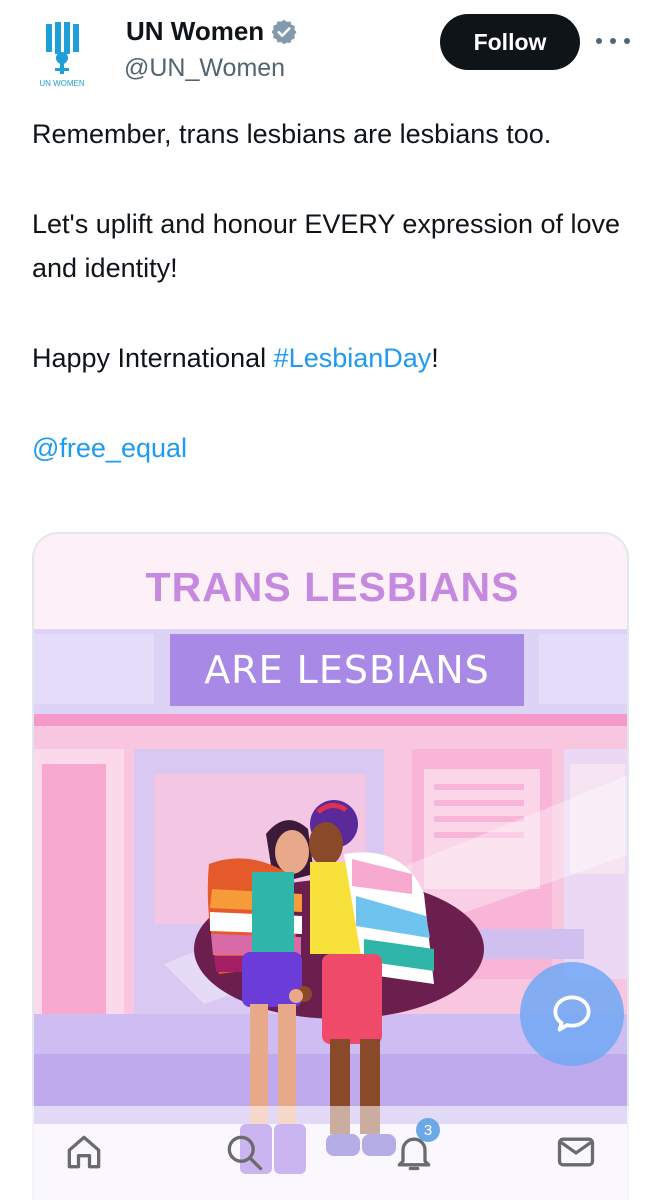 This screenshot has width=659, height=1200. What do you see at coordinates (428, 1130) in the screenshot?
I see `notification-count-badge: 3` at bounding box center [428, 1130].